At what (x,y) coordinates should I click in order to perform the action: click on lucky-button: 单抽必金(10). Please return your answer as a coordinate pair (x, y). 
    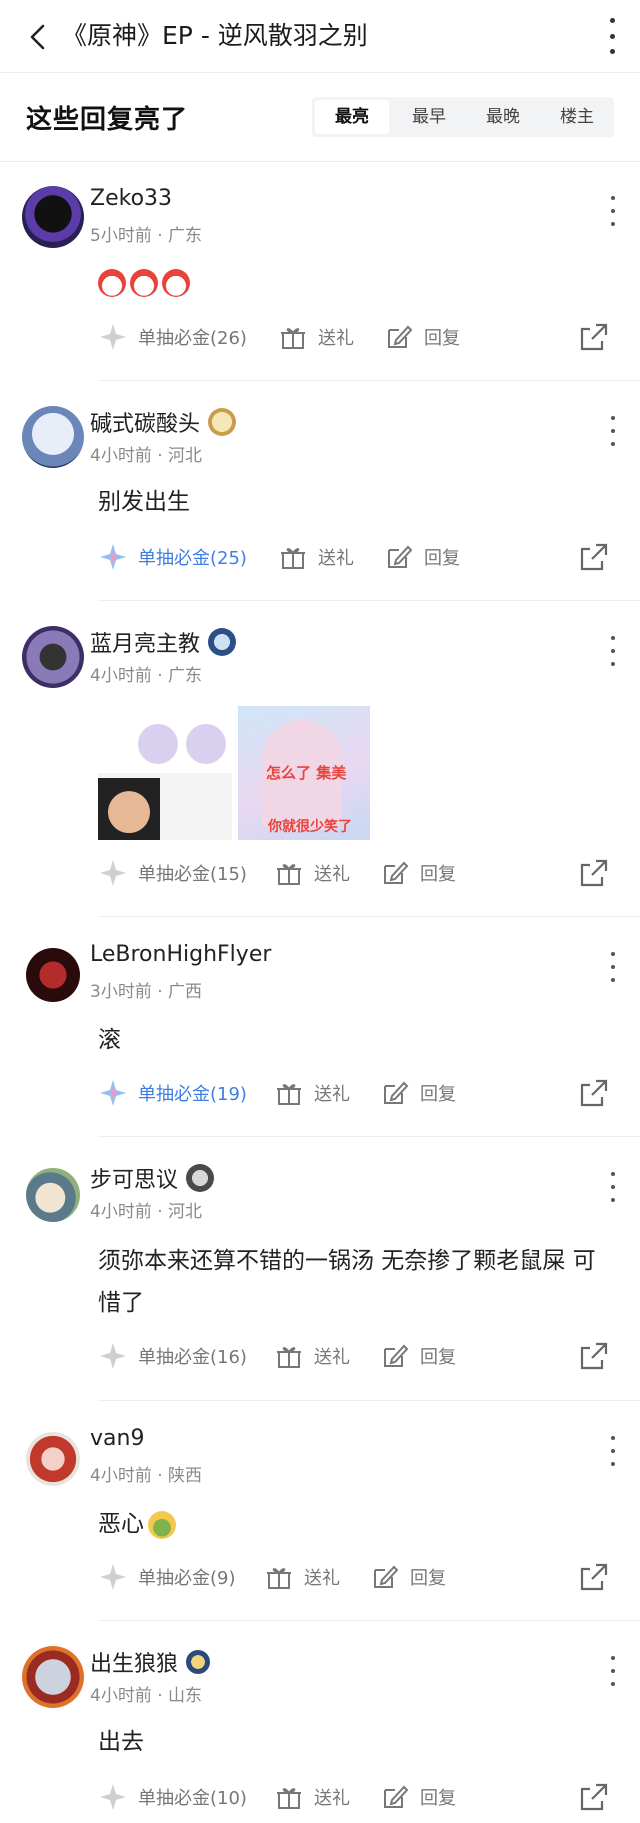
    Looking at the image, I should click on (172, 1797).